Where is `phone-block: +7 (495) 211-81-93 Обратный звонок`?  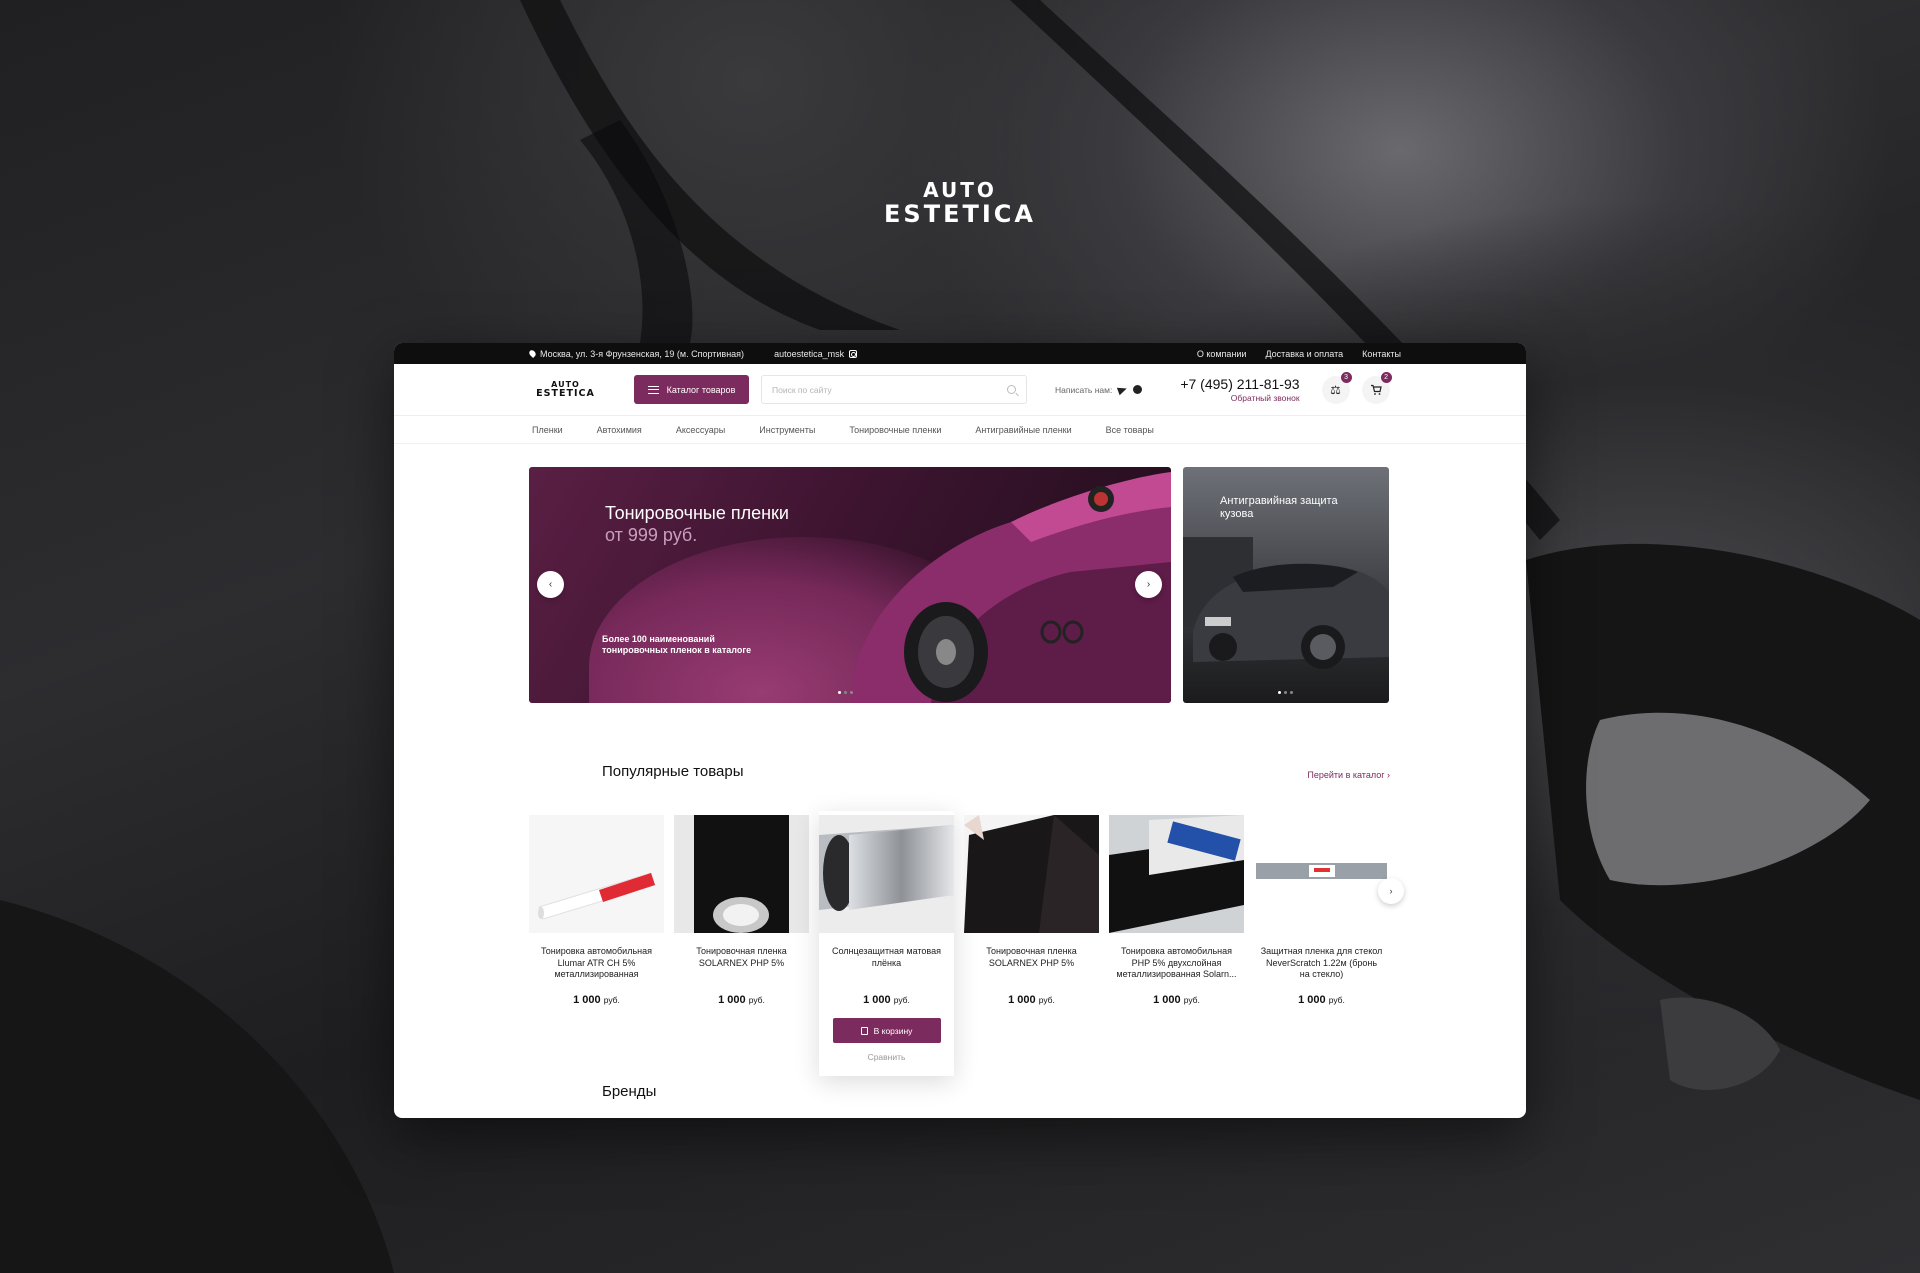 phone-block: +7 (495) 211-81-93 Обратный звонок is located at coordinates (1239, 389).